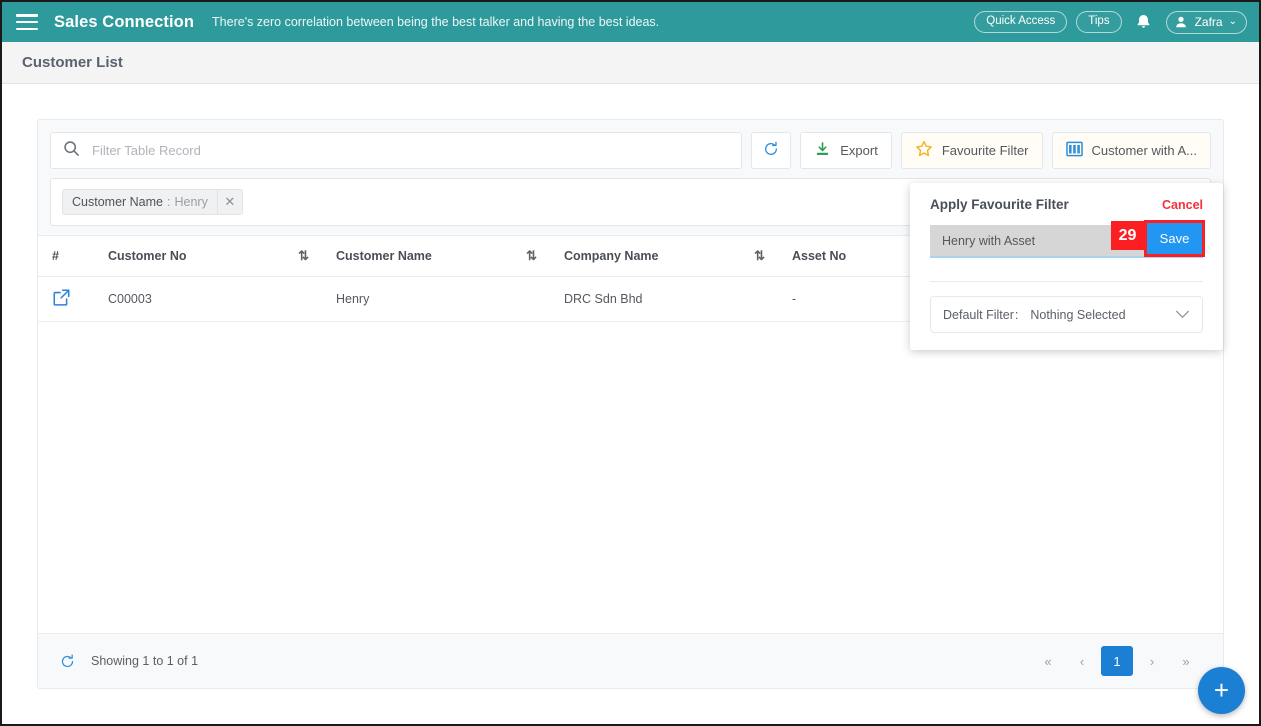  I want to click on column-header-customer-no-label: Customer No, so click(147, 256).